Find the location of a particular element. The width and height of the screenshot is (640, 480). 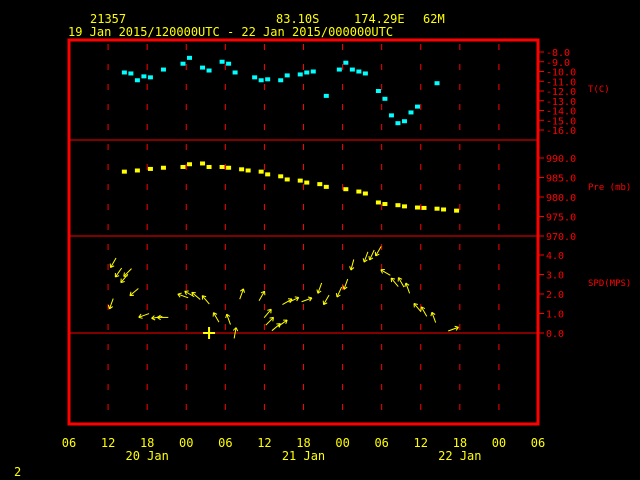

y-tick-label: 990.0 is located at coordinates (561, 159).